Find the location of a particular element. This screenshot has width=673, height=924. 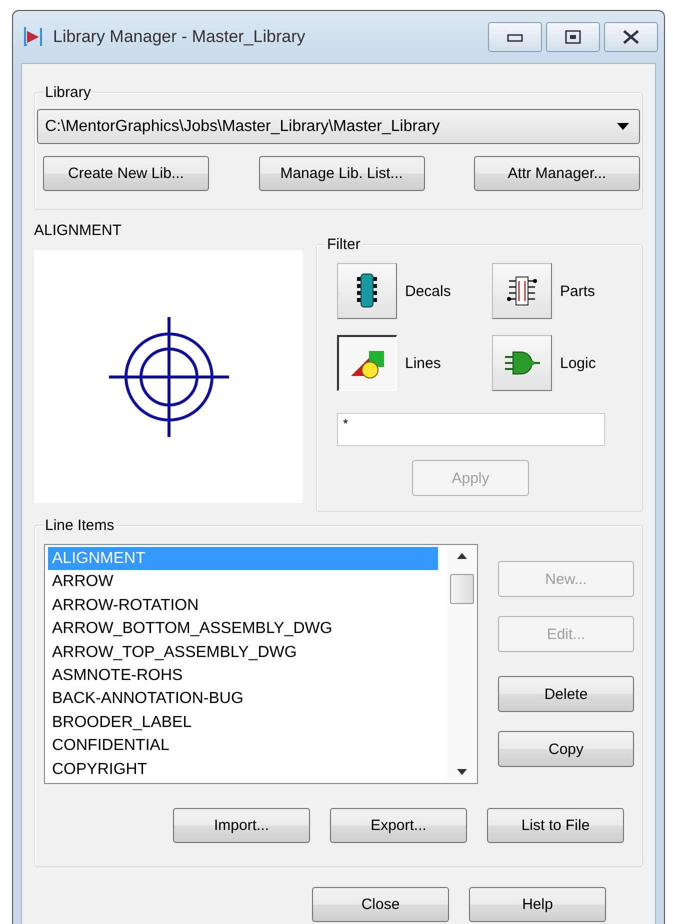

minimize-button is located at coordinates (515, 37).